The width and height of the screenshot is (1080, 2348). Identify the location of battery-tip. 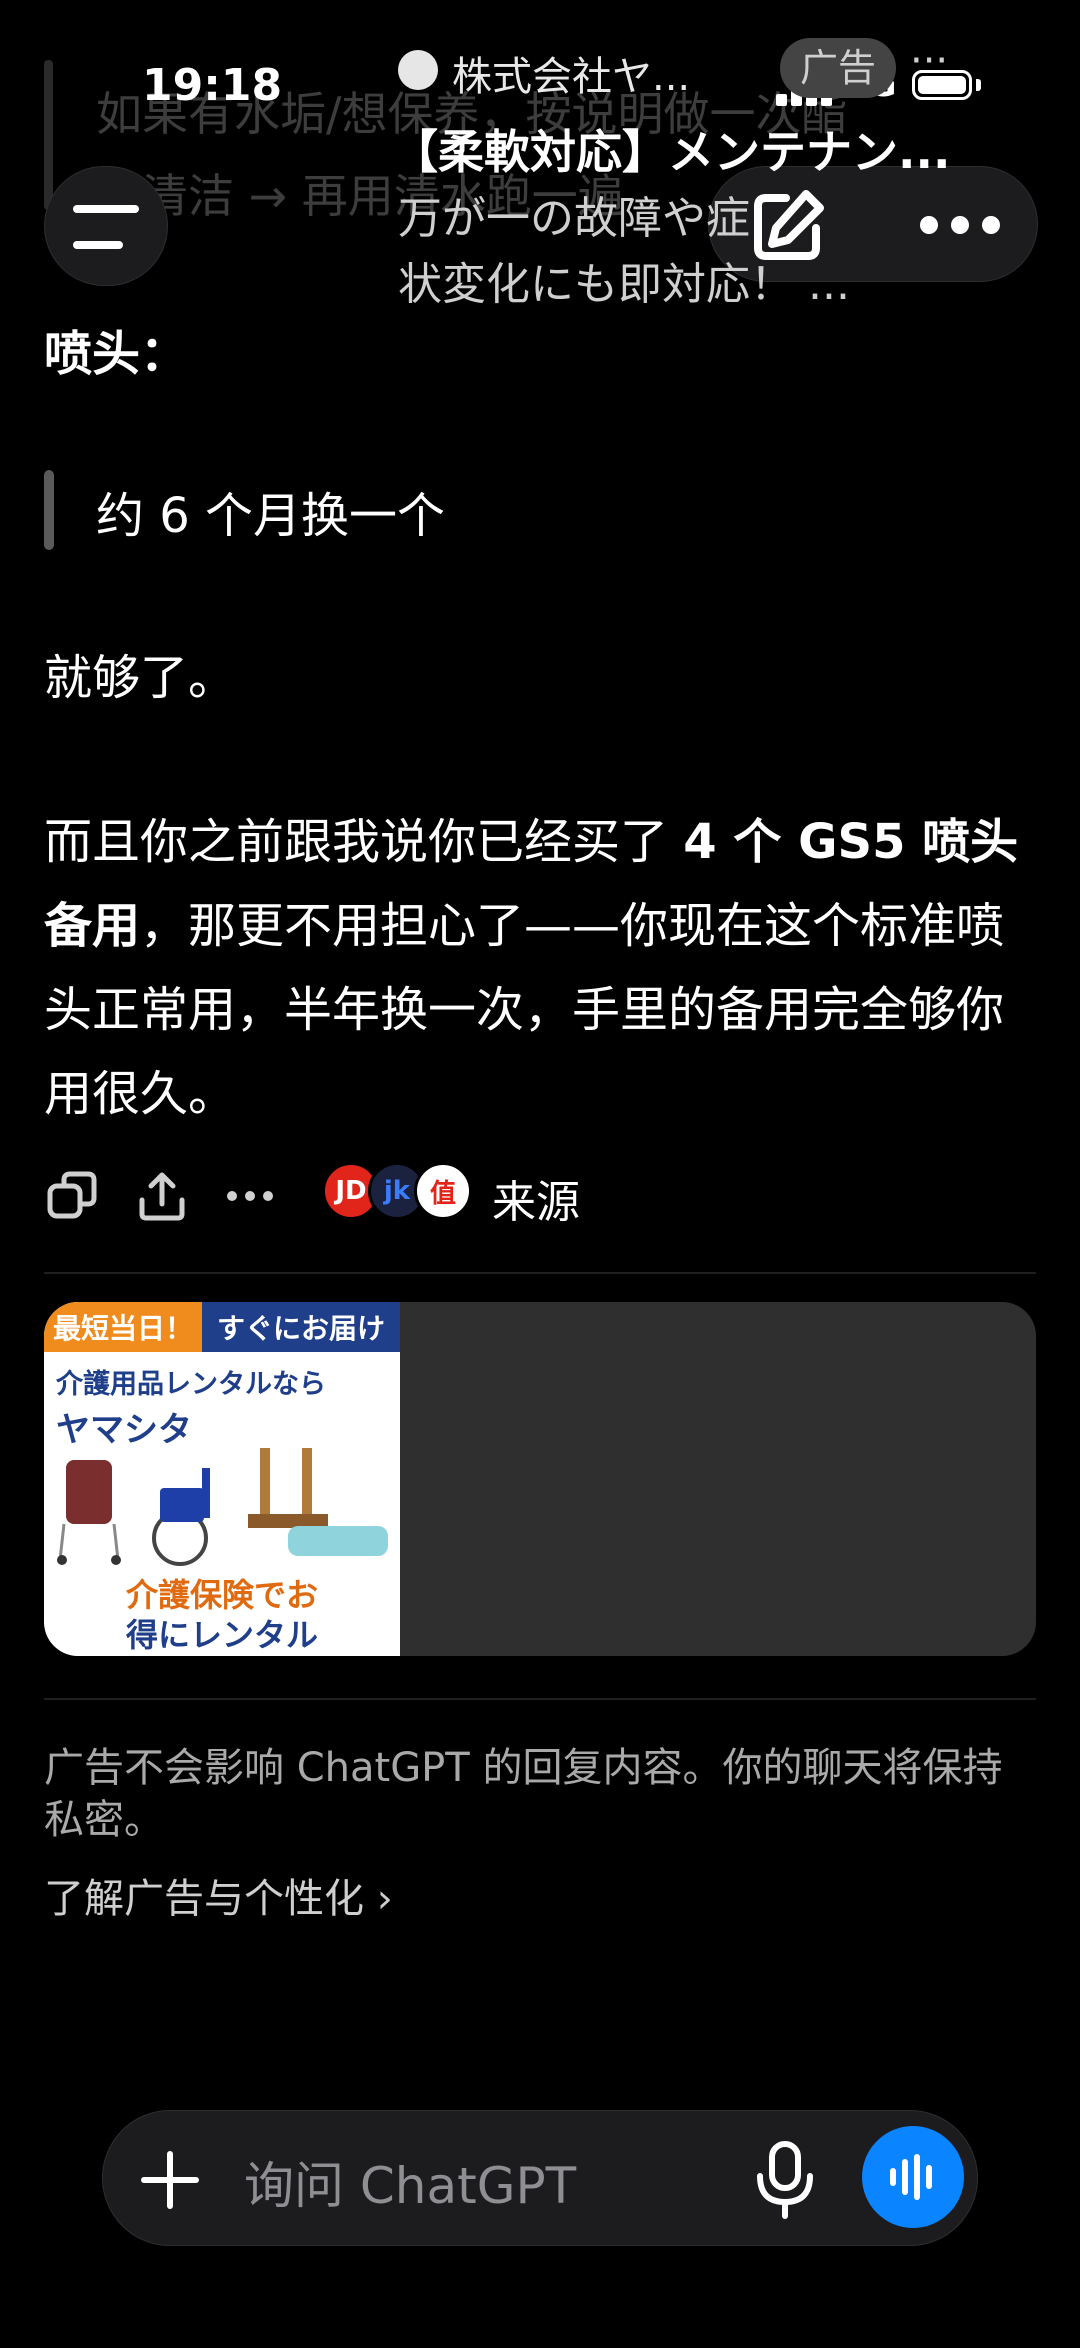
(978, 85).